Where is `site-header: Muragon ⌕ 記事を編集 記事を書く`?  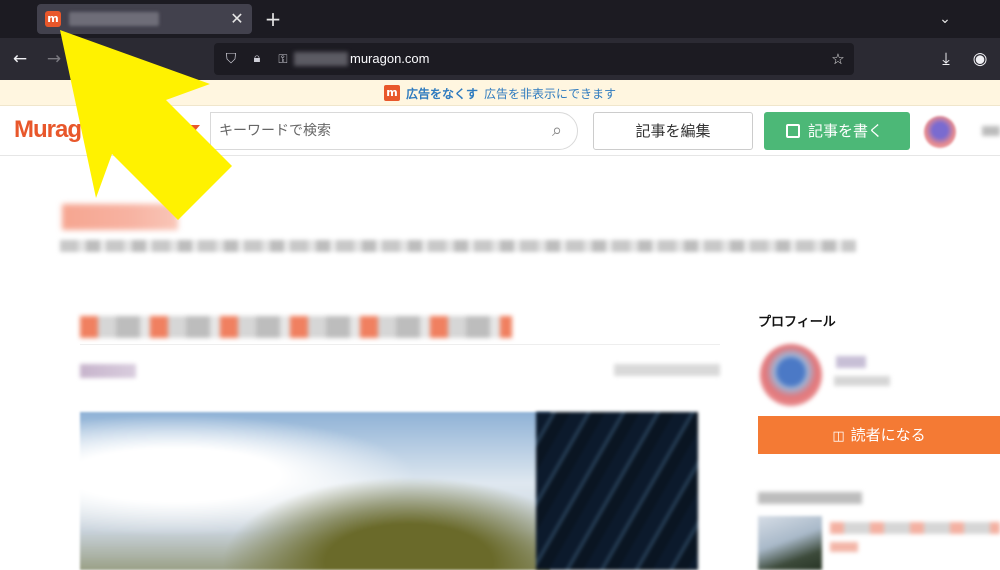 site-header: Muragon ⌕ 記事を編集 記事を書く is located at coordinates (500, 131).